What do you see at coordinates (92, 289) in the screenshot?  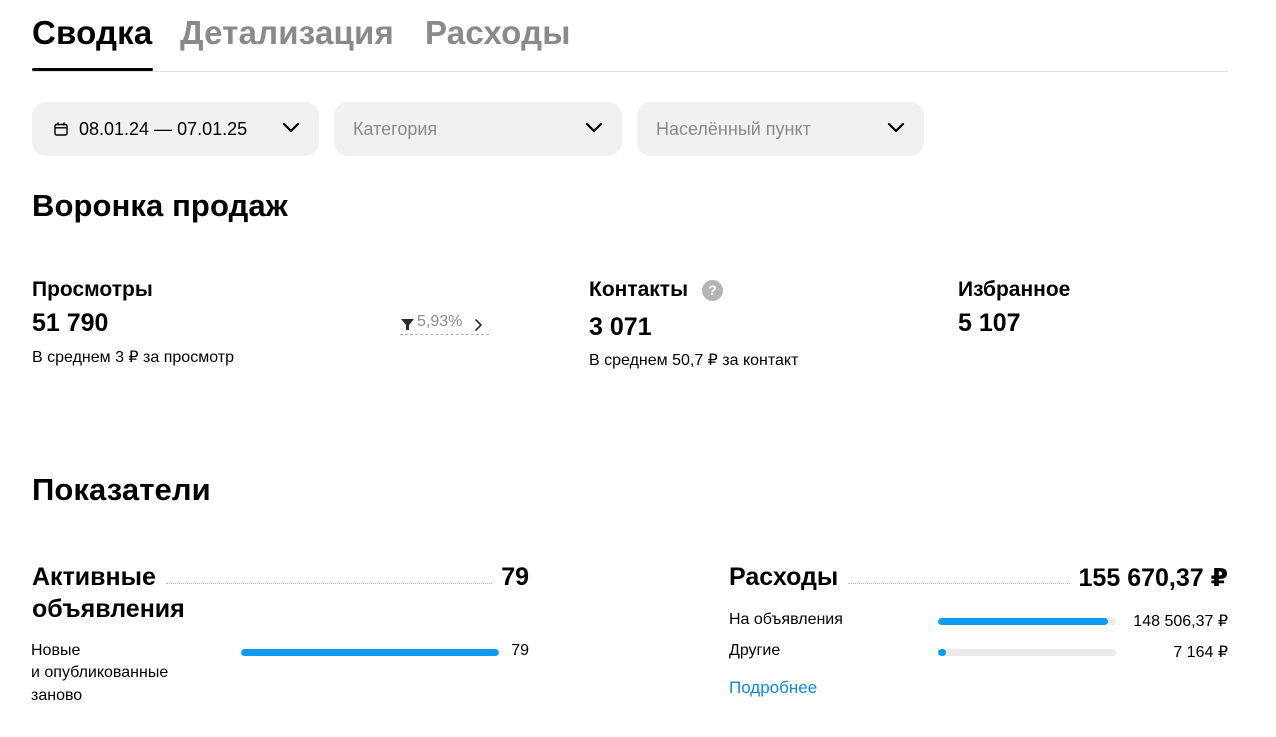 I see `views-label: Просмотры` at bounding box center [92, 289].